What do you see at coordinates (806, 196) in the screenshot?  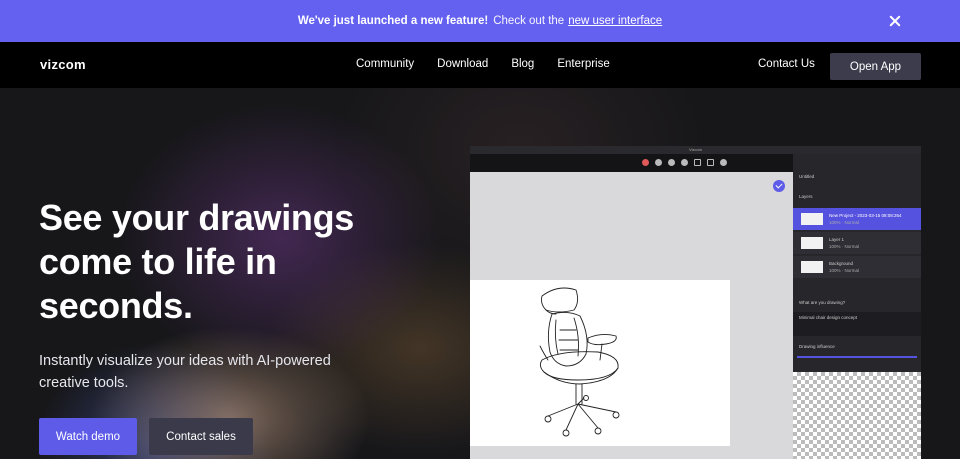 I see `layers-label: Layers` at bounding box center [806, 196].